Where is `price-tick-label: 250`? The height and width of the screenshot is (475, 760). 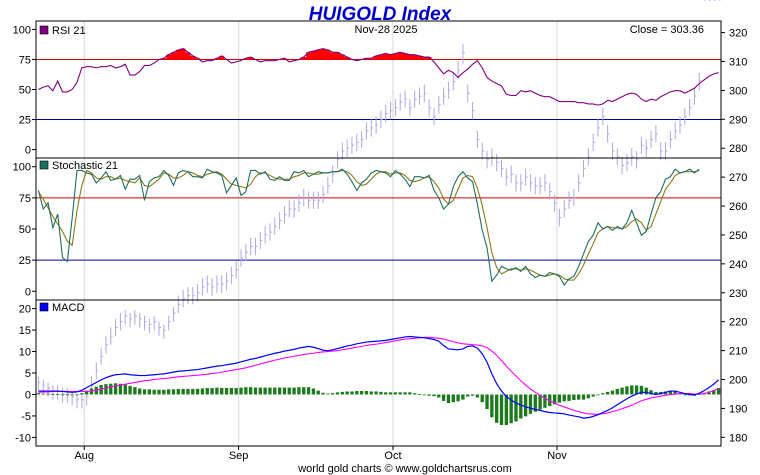
price-tick-label: 250 is located at coordinates (738, 236).